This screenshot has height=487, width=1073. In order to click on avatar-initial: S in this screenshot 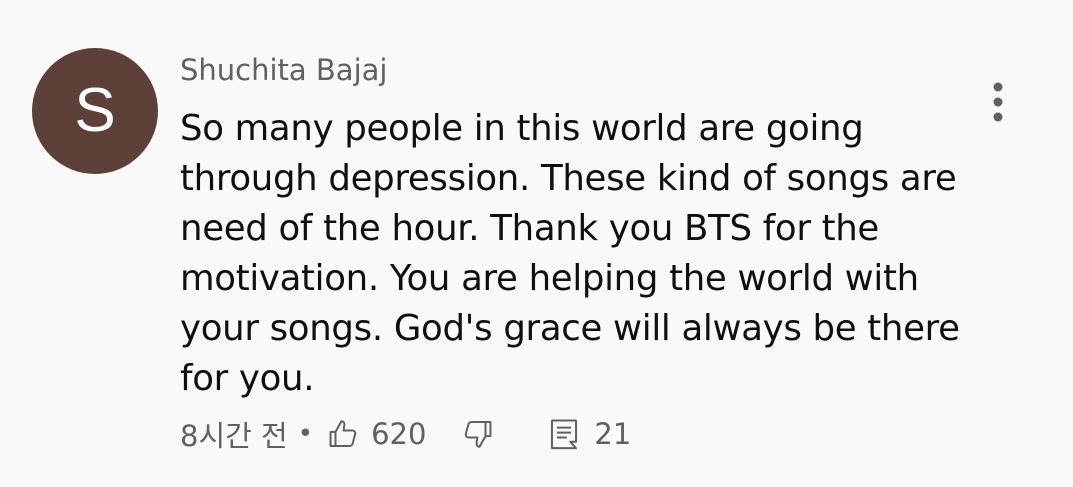, I will do `click(95, 110)`.